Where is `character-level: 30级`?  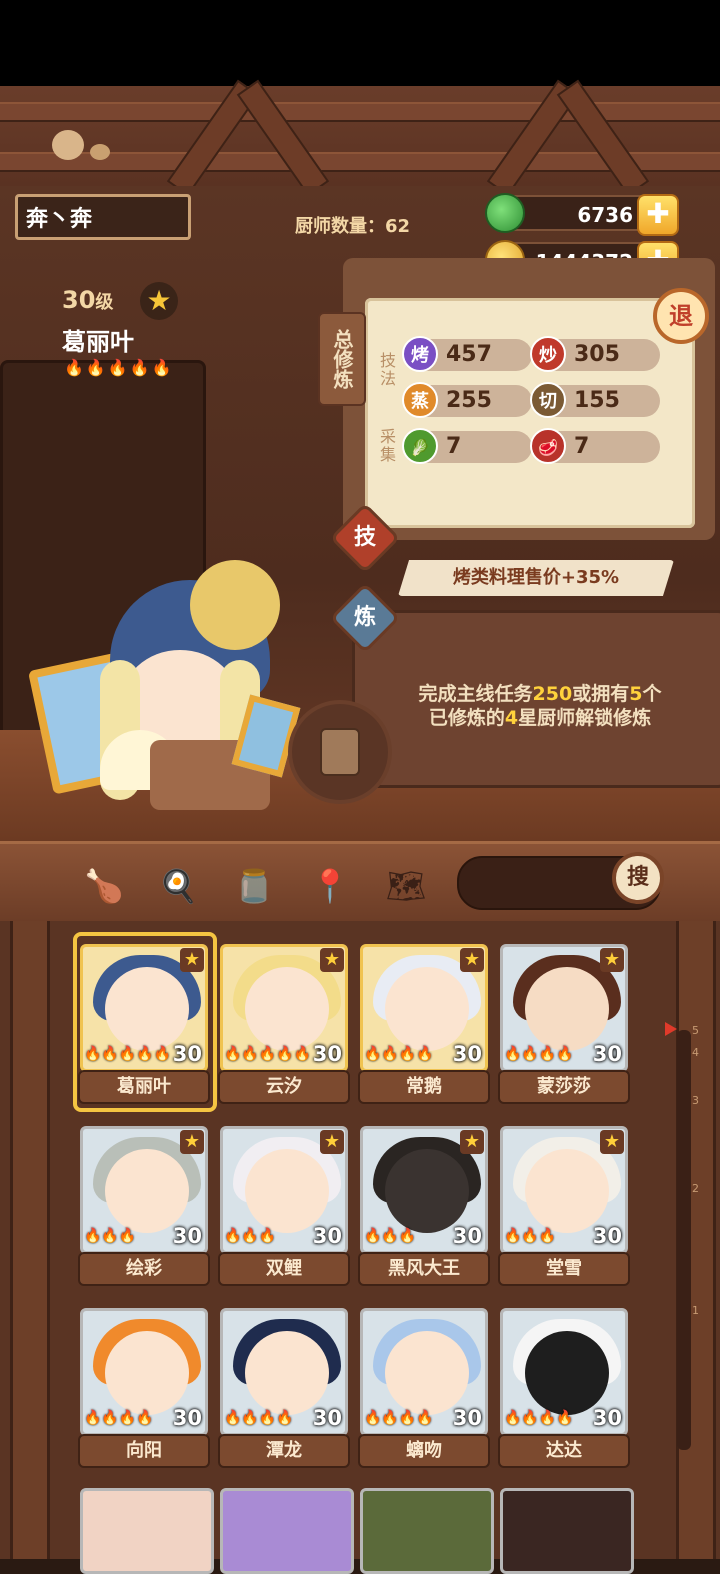 character-level: 30级 is located at coordinates (88, 300).